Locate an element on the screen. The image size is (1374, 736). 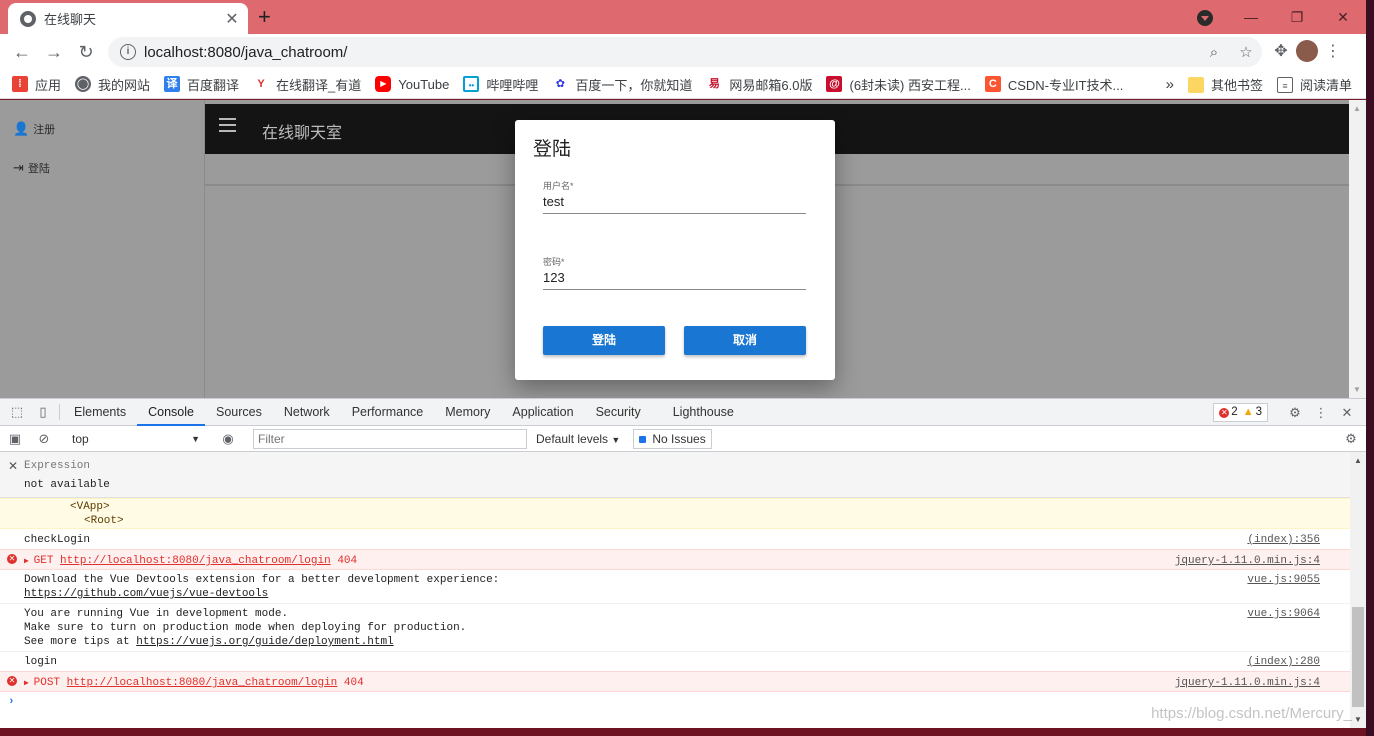
folder-icon is located at coordinates (1195, 84).